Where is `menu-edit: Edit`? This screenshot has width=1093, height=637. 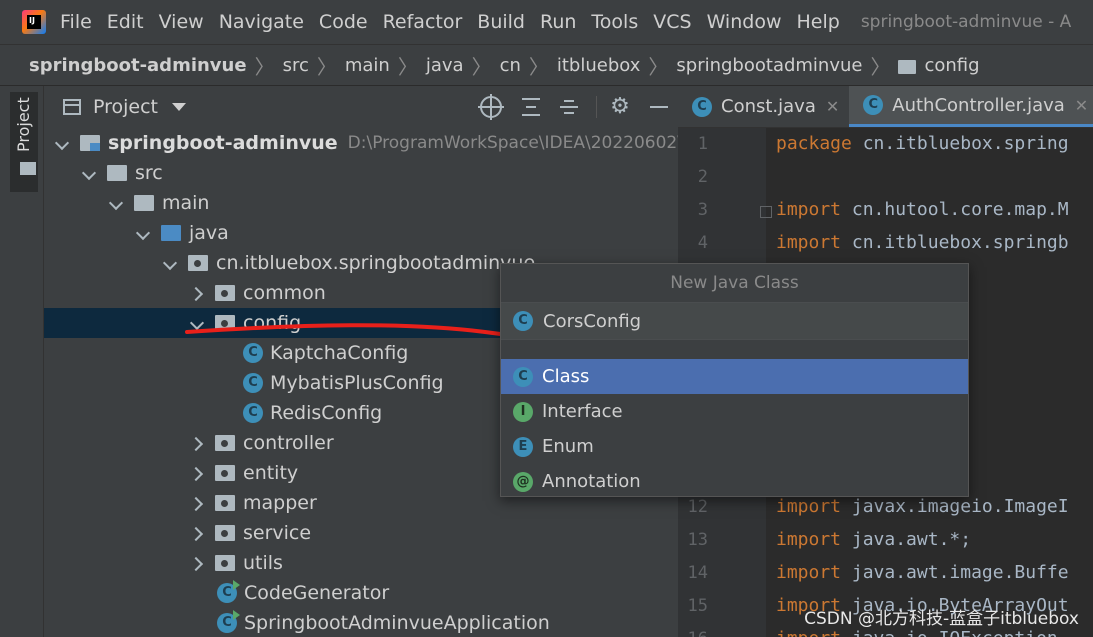
menu-edit: Edit is located at coordinates (125, 22).